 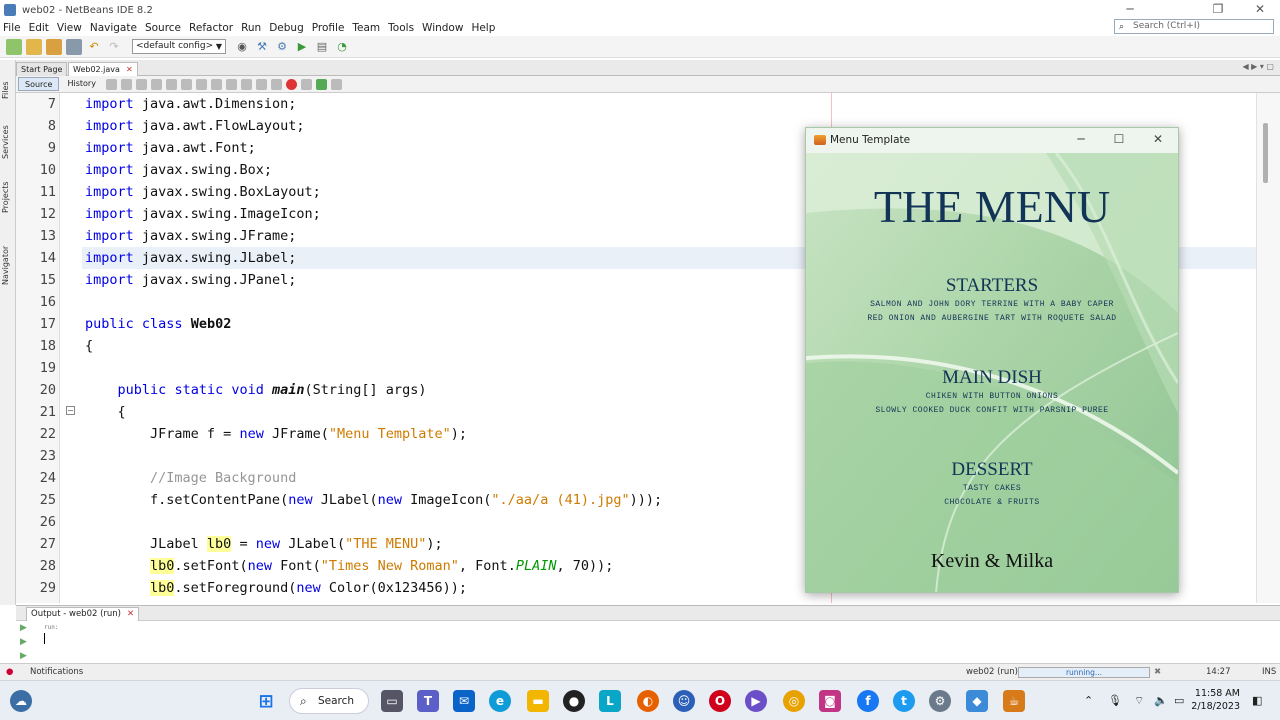 I want to click on menu-edit: Edit, so click(x=39, y=28).